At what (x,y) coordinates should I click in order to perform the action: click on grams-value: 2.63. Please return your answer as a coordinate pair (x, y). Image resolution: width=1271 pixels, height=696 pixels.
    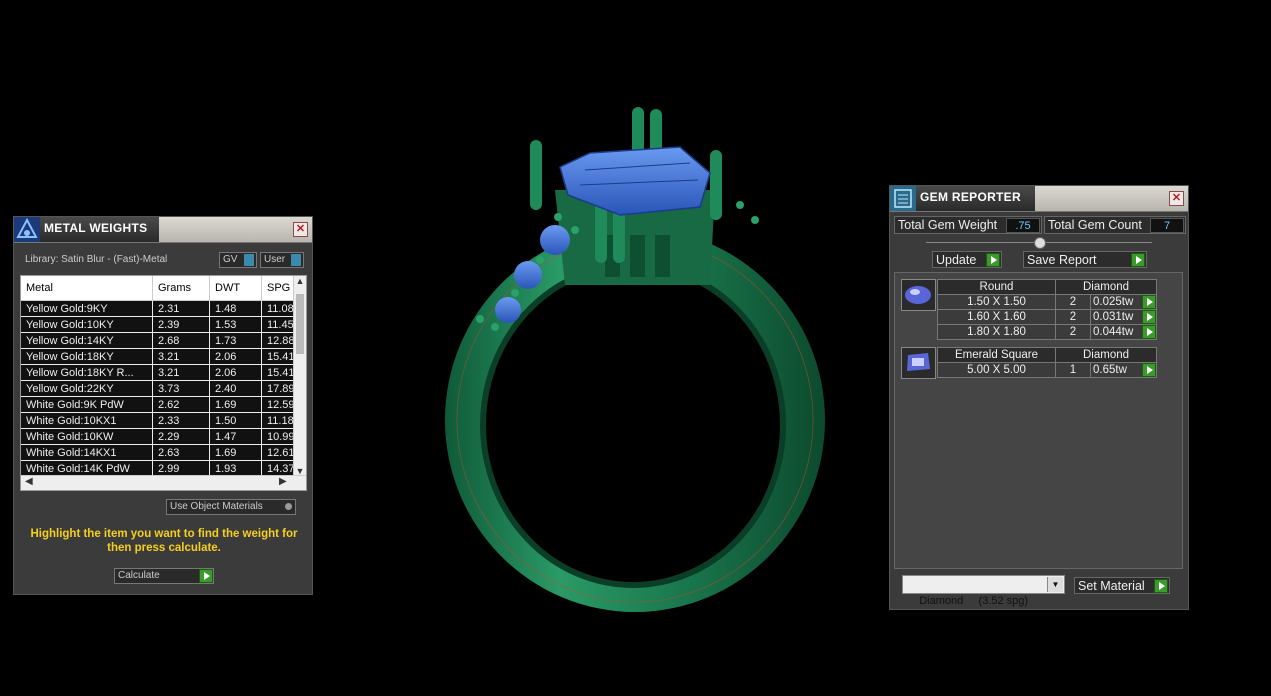
    Looking at the image, I should click on (181, 452).